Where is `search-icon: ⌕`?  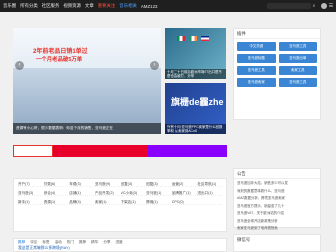
search-icon: ⌕ is located at coordinates (314, 6).